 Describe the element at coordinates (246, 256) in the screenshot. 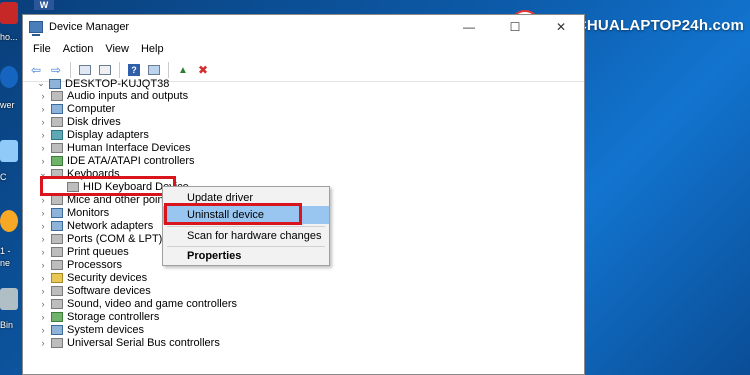

I see `context-properties: Properties` at that location.